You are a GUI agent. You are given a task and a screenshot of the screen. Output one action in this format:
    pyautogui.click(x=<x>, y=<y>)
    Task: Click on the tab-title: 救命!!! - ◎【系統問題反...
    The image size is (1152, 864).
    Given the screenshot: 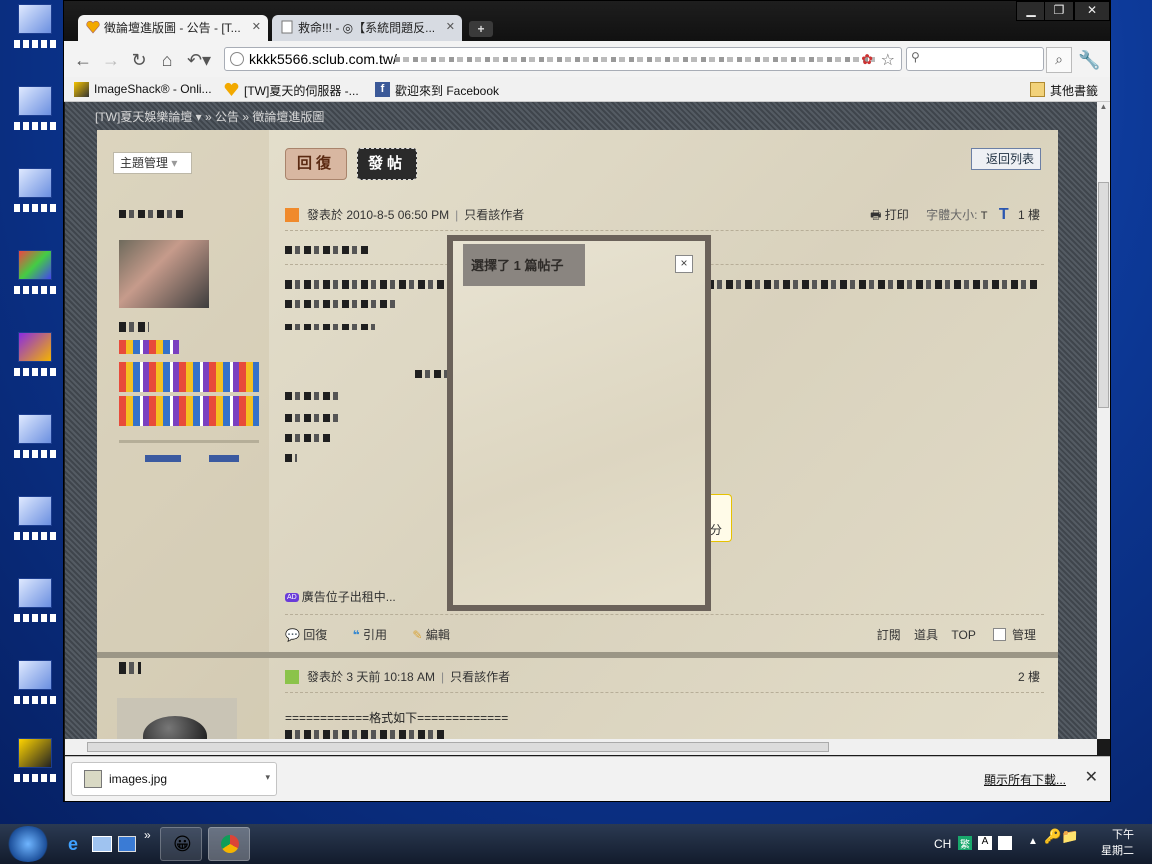 What is the action you would take?
    pyautogui.click(x=367, y=28)
    